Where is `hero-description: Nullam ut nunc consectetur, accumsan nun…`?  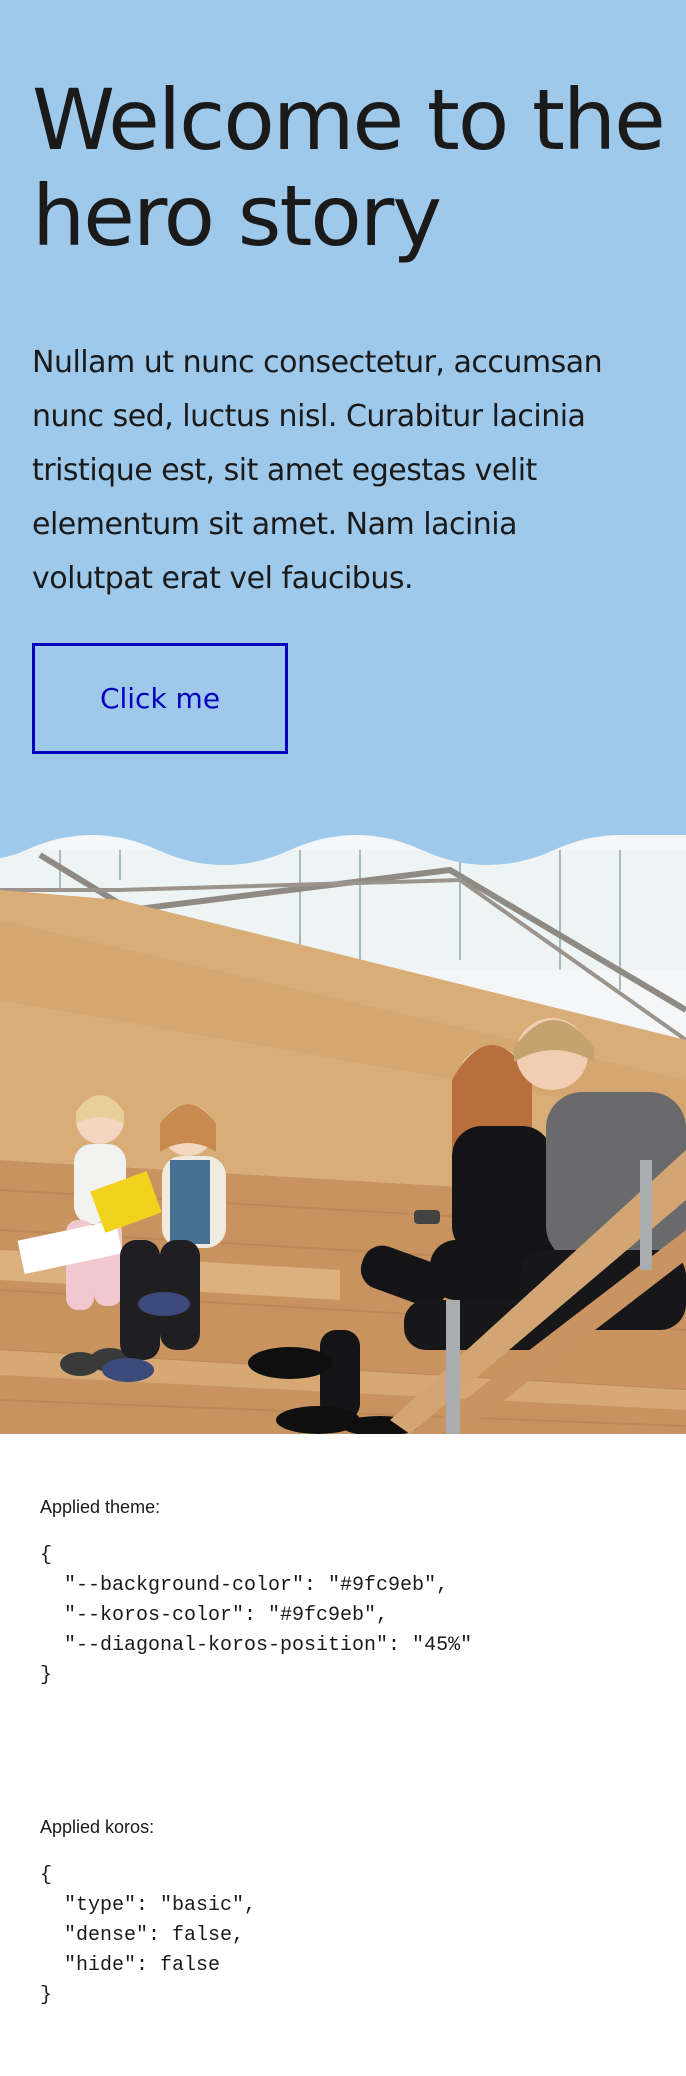 hero-description: Nullam ut nunc consectetur, accumsan nun… is located at coordinates (347, 471).